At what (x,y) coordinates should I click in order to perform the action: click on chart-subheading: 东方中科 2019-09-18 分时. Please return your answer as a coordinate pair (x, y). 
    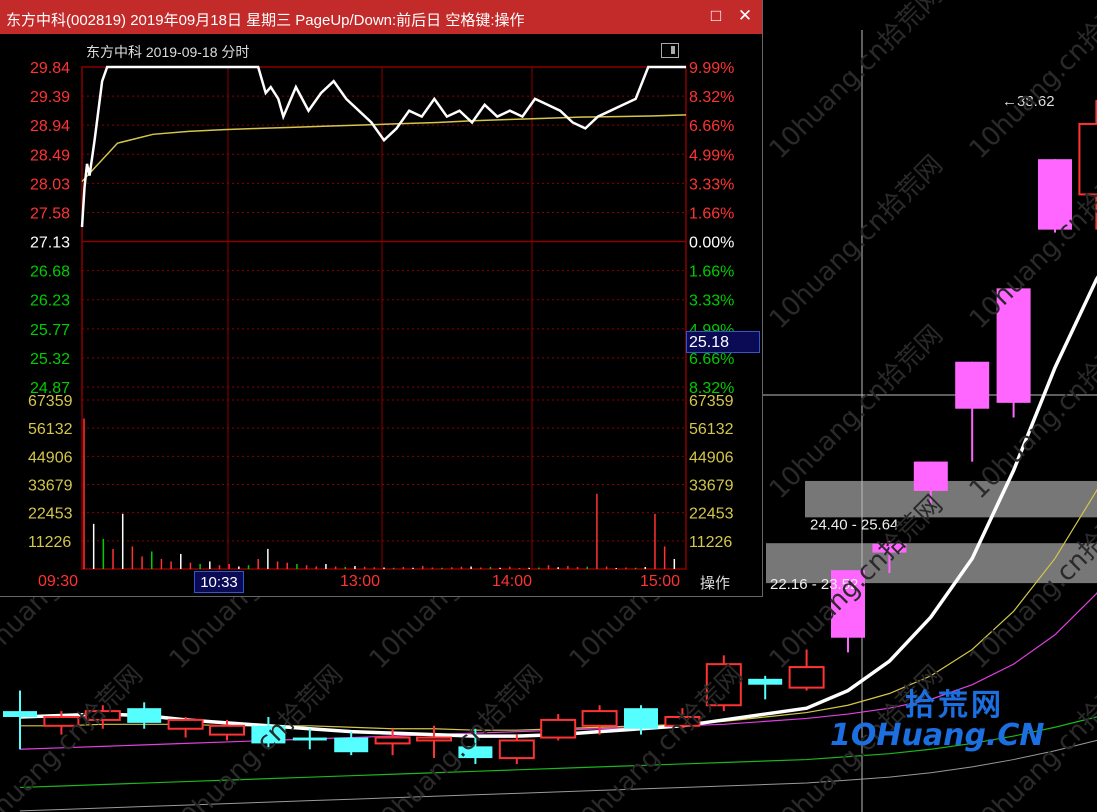
    Looking at the image, I should click on (168, 52).